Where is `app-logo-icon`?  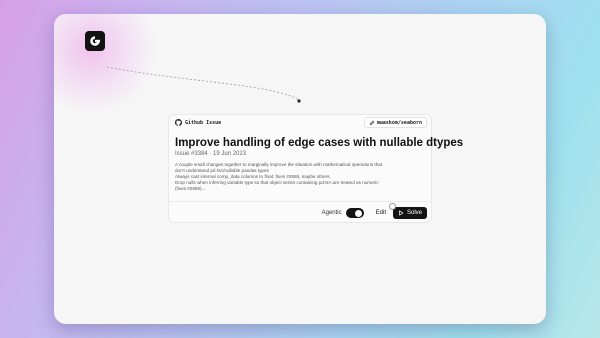 app-logo-icon is located at coordinates (95, 41).